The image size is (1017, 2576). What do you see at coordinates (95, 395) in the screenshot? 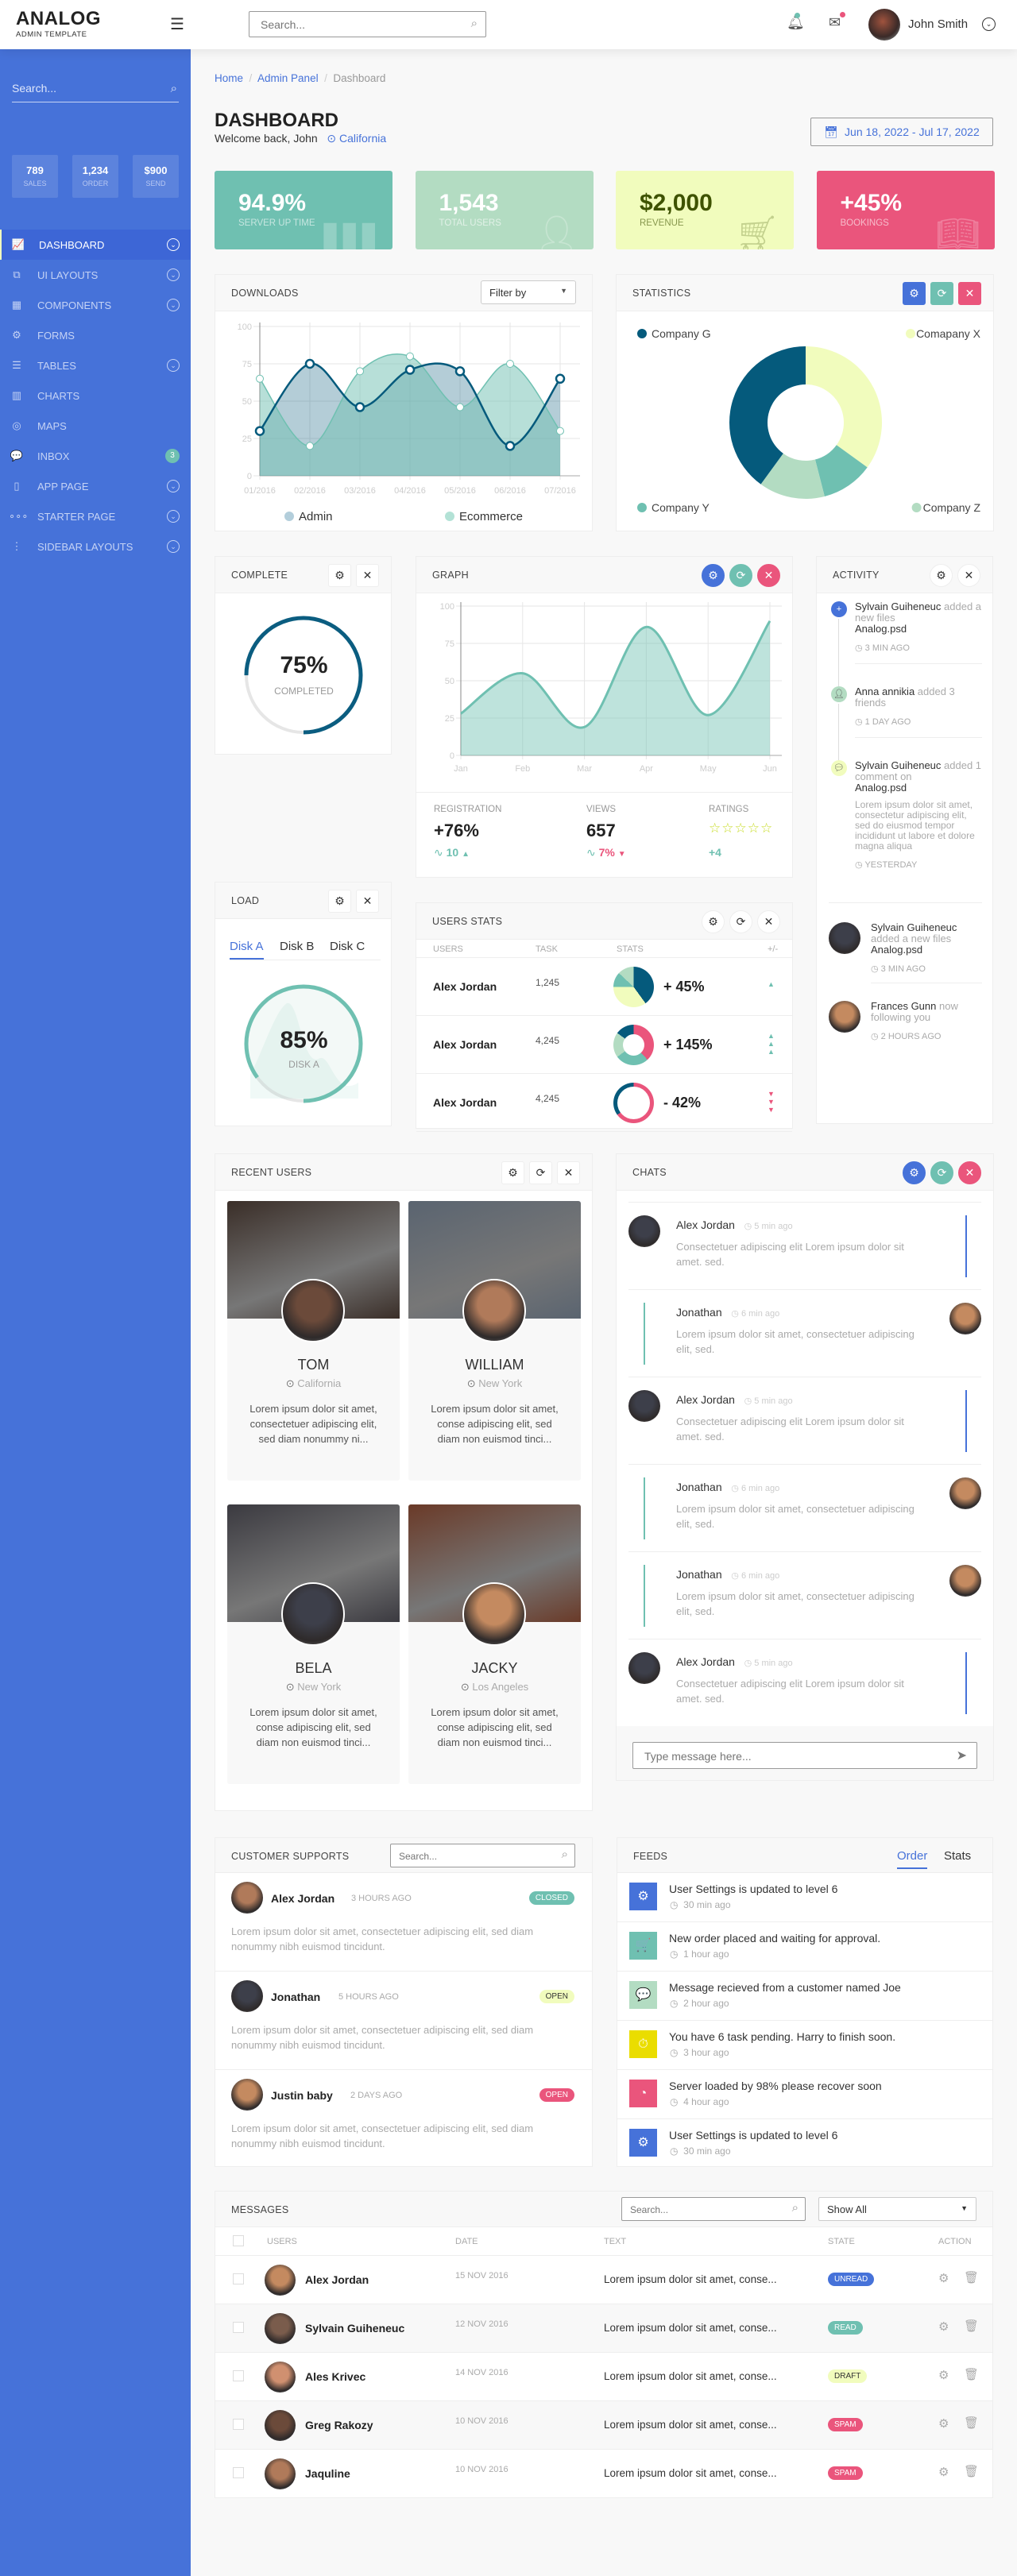
I see `sidebar-item-charts: ▥ CHARTS` at bounding box center [95, 395].